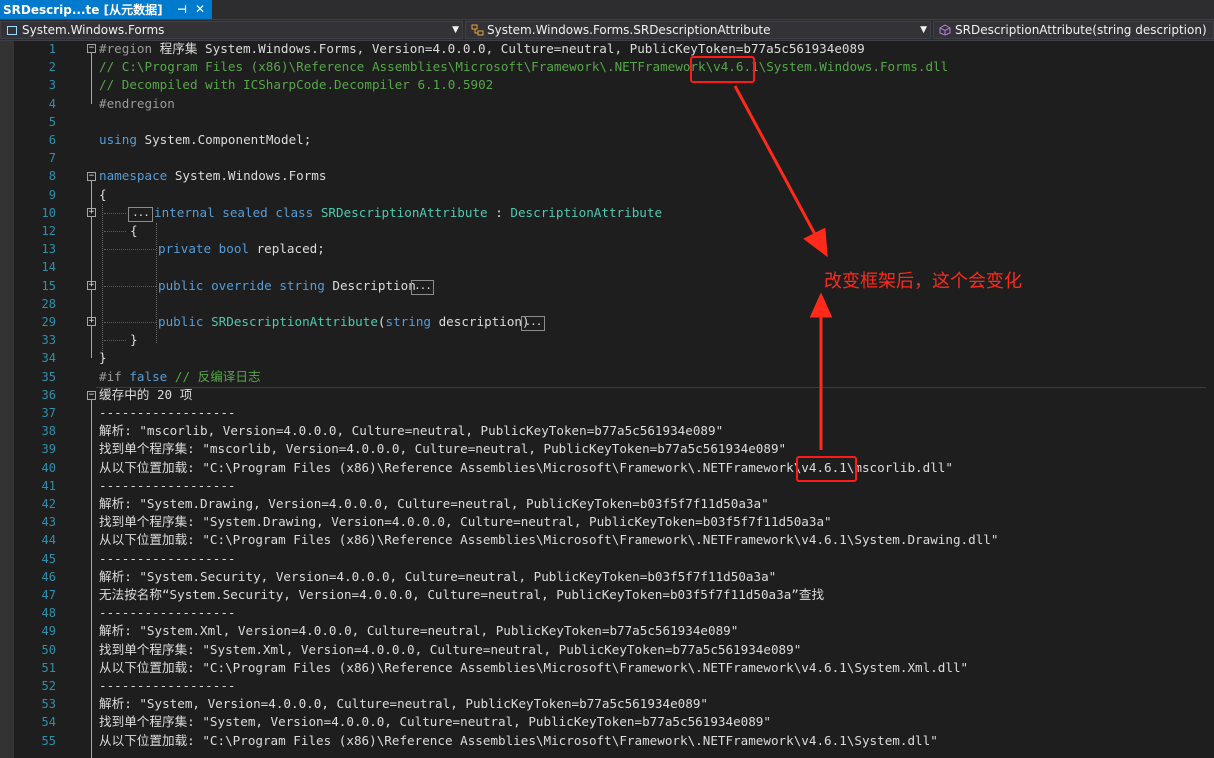  Describe the element at coordinates (776, 162) in the screenshot. I see `arrow-to-header` at that location.